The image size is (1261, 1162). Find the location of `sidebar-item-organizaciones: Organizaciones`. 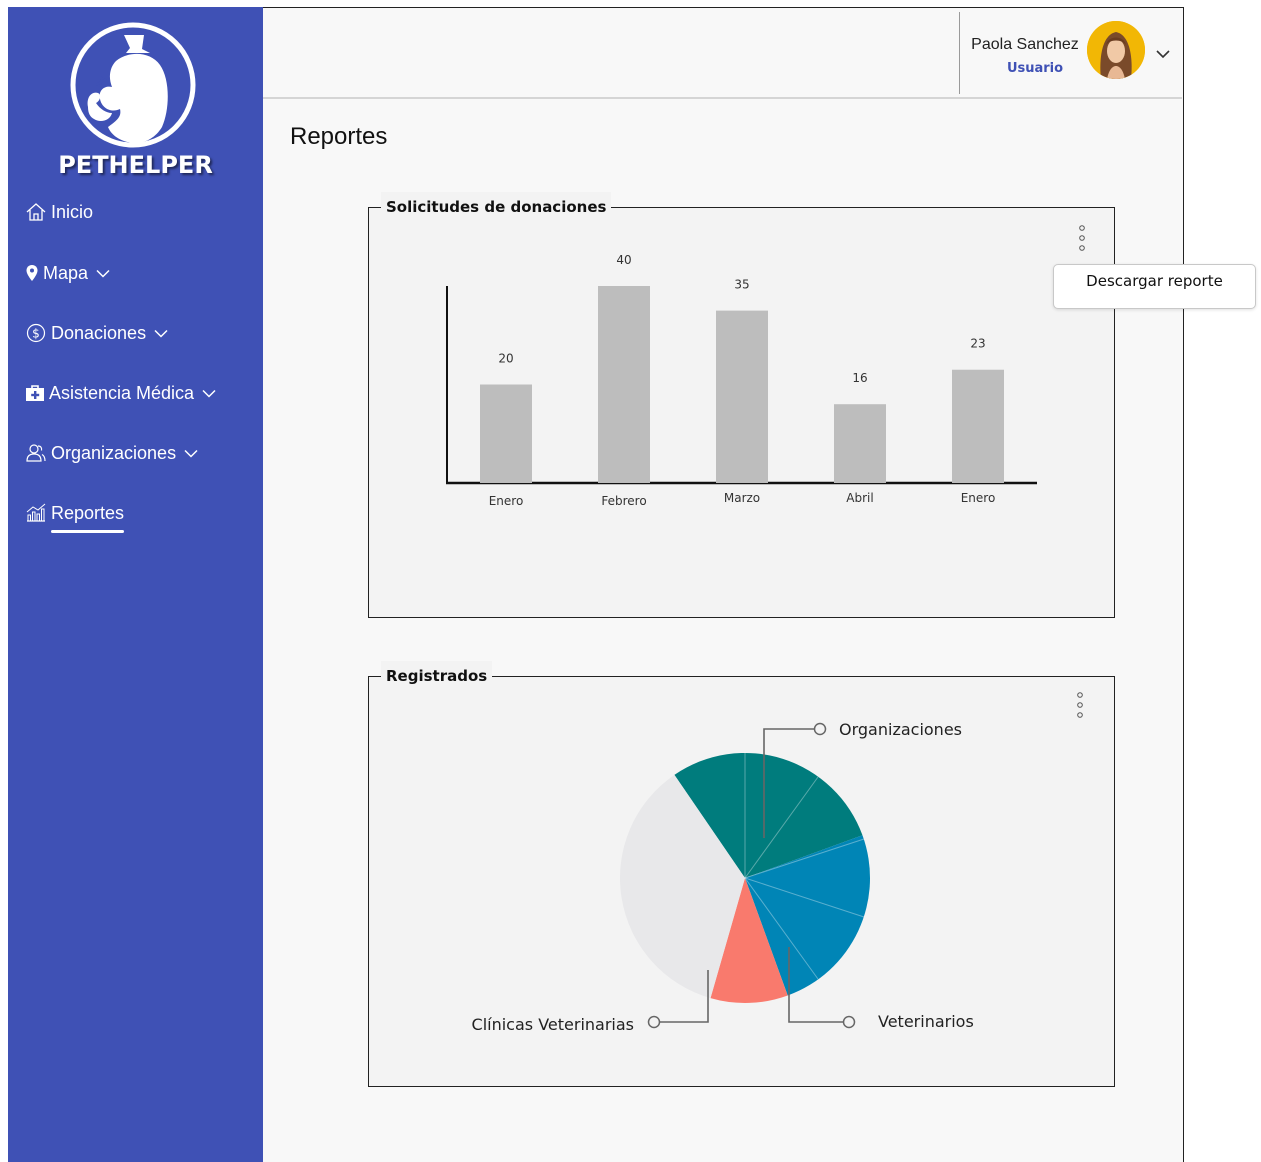

sidebar-item-organizaciones: Organizaciones is located at coordinates (111, 453).